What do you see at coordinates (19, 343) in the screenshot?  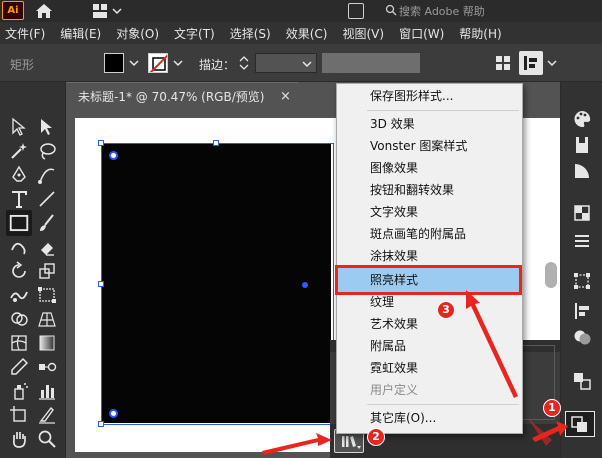 I see `mesh-tool-icon` at bounding box center [19, 343].